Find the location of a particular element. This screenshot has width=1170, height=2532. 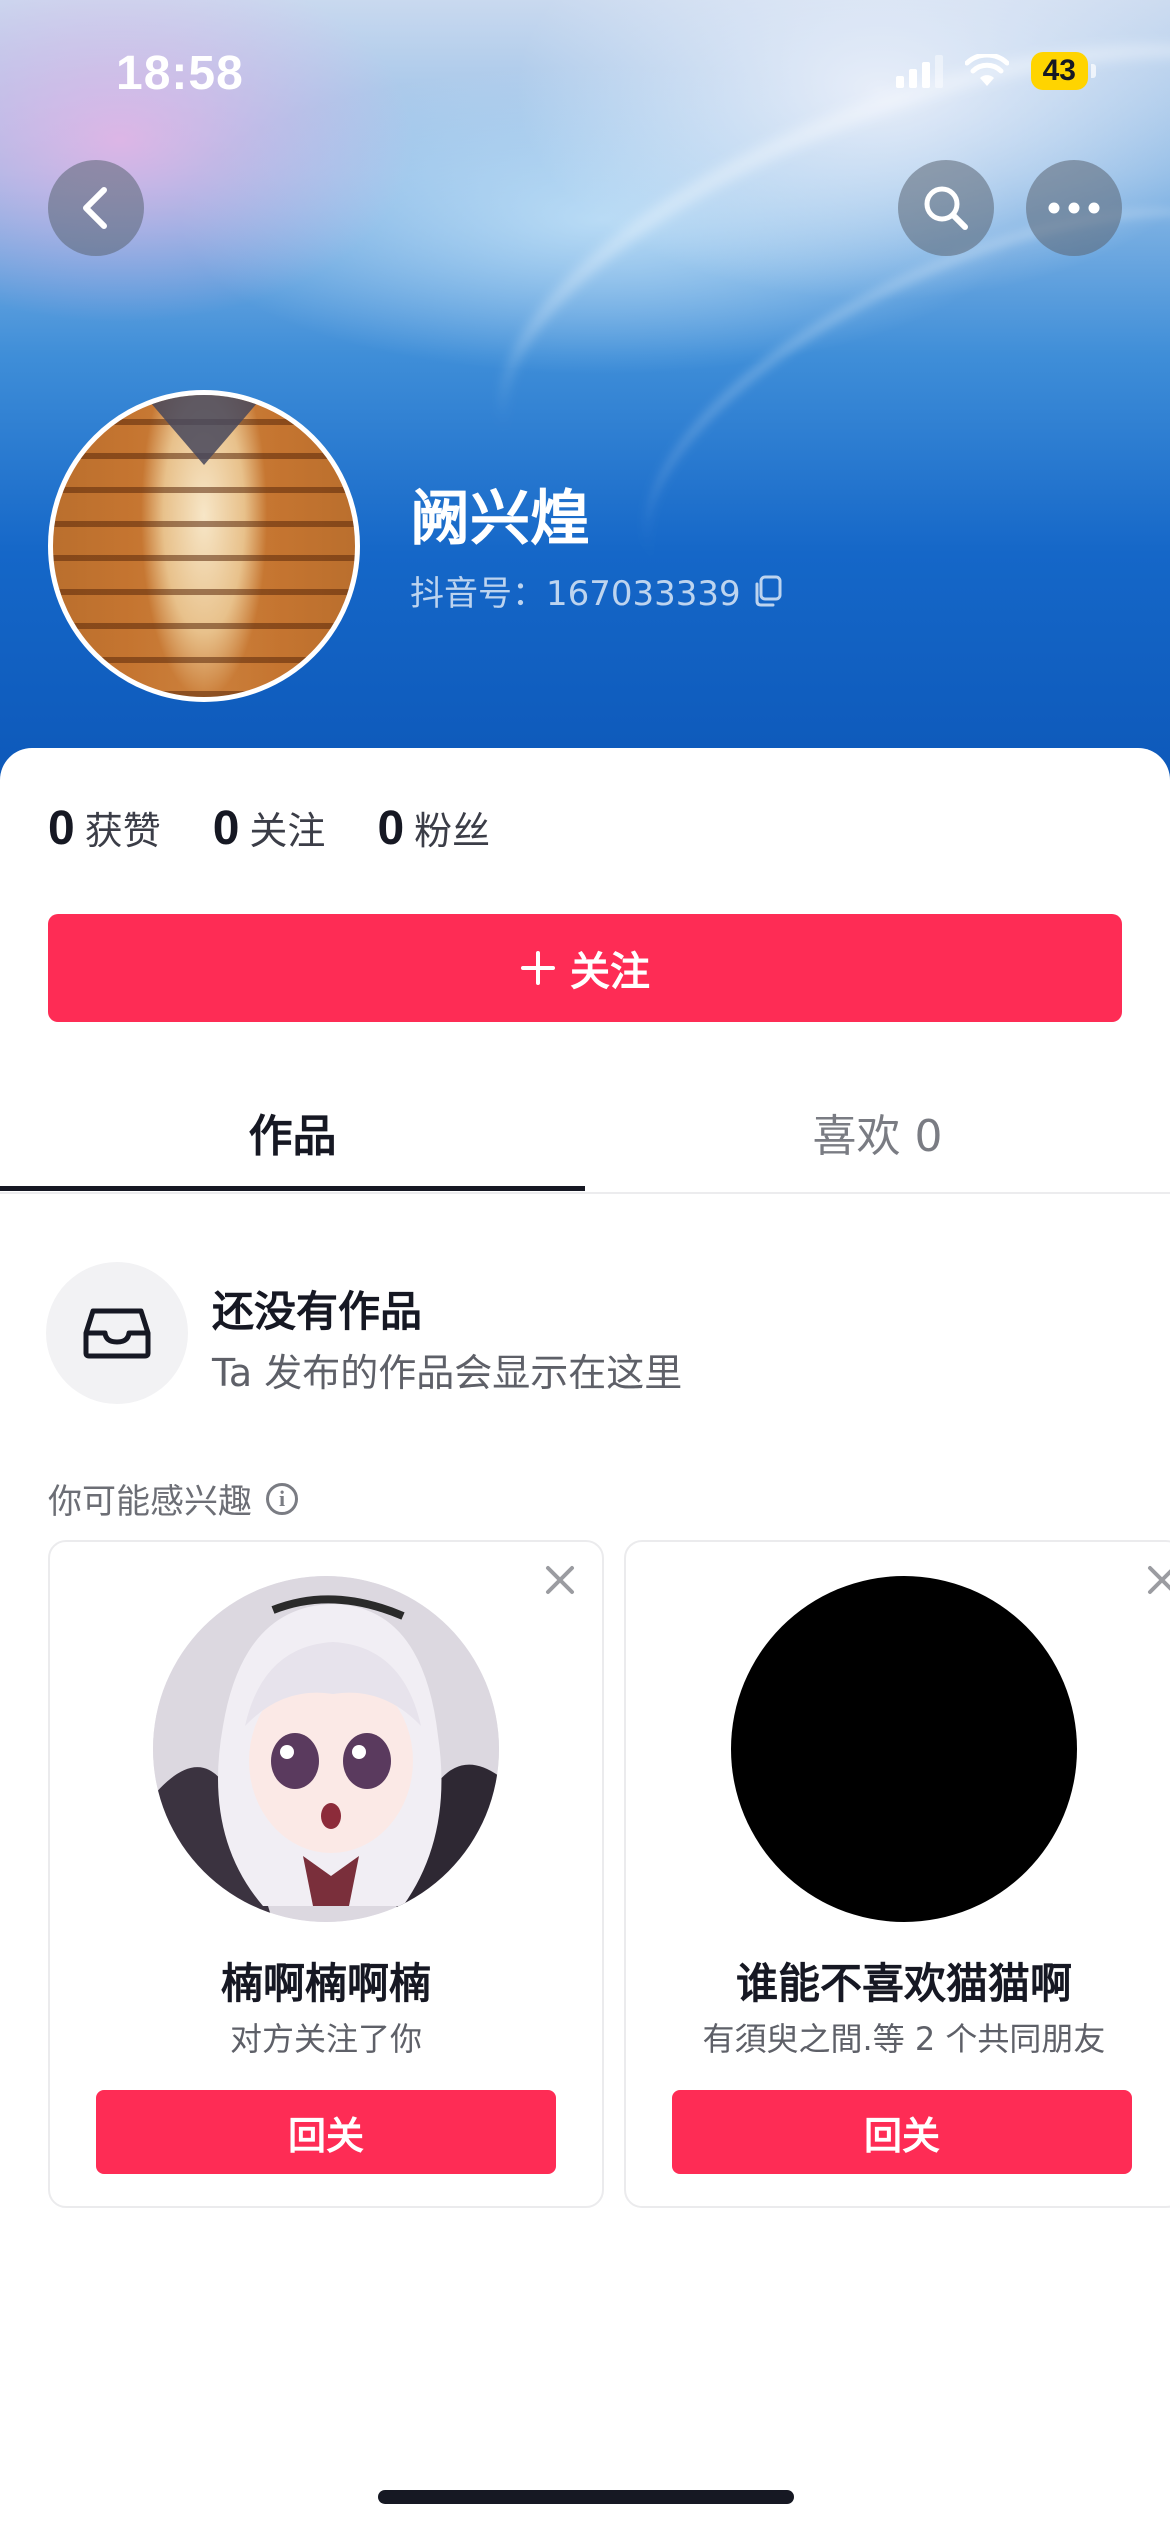

cellular-signal-icon is located at coordinates (919, 71).